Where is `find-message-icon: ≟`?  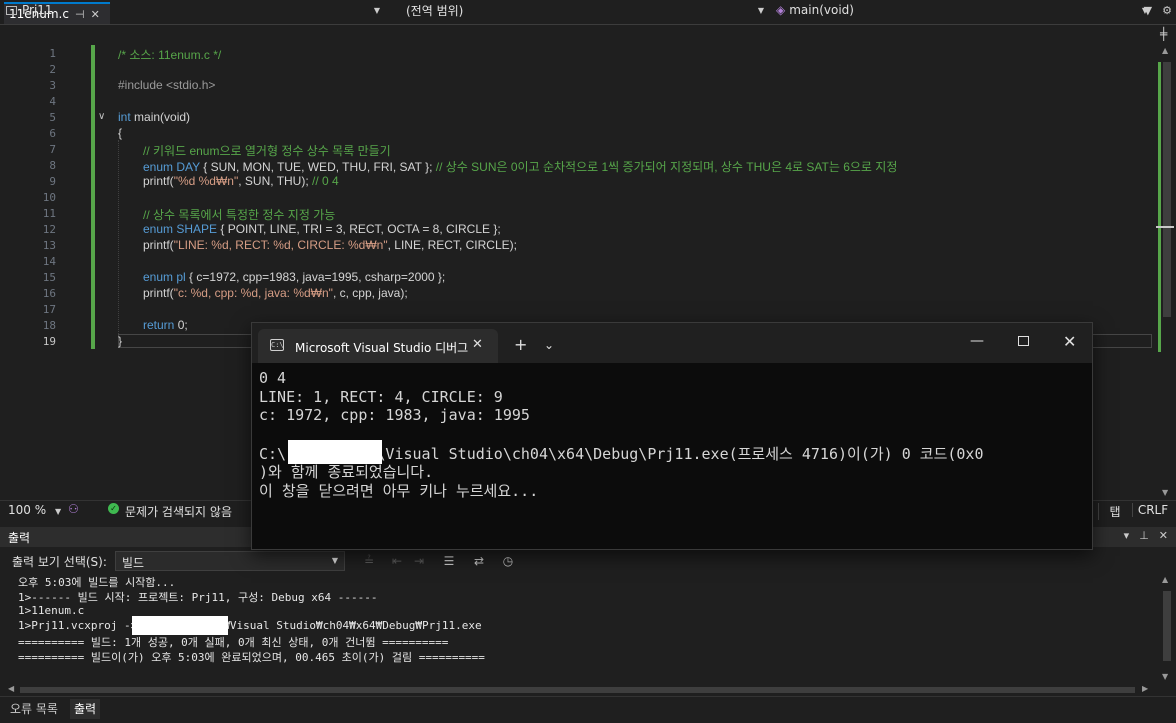 find-message-icon: ≟ is located at coordinates (369, 561).